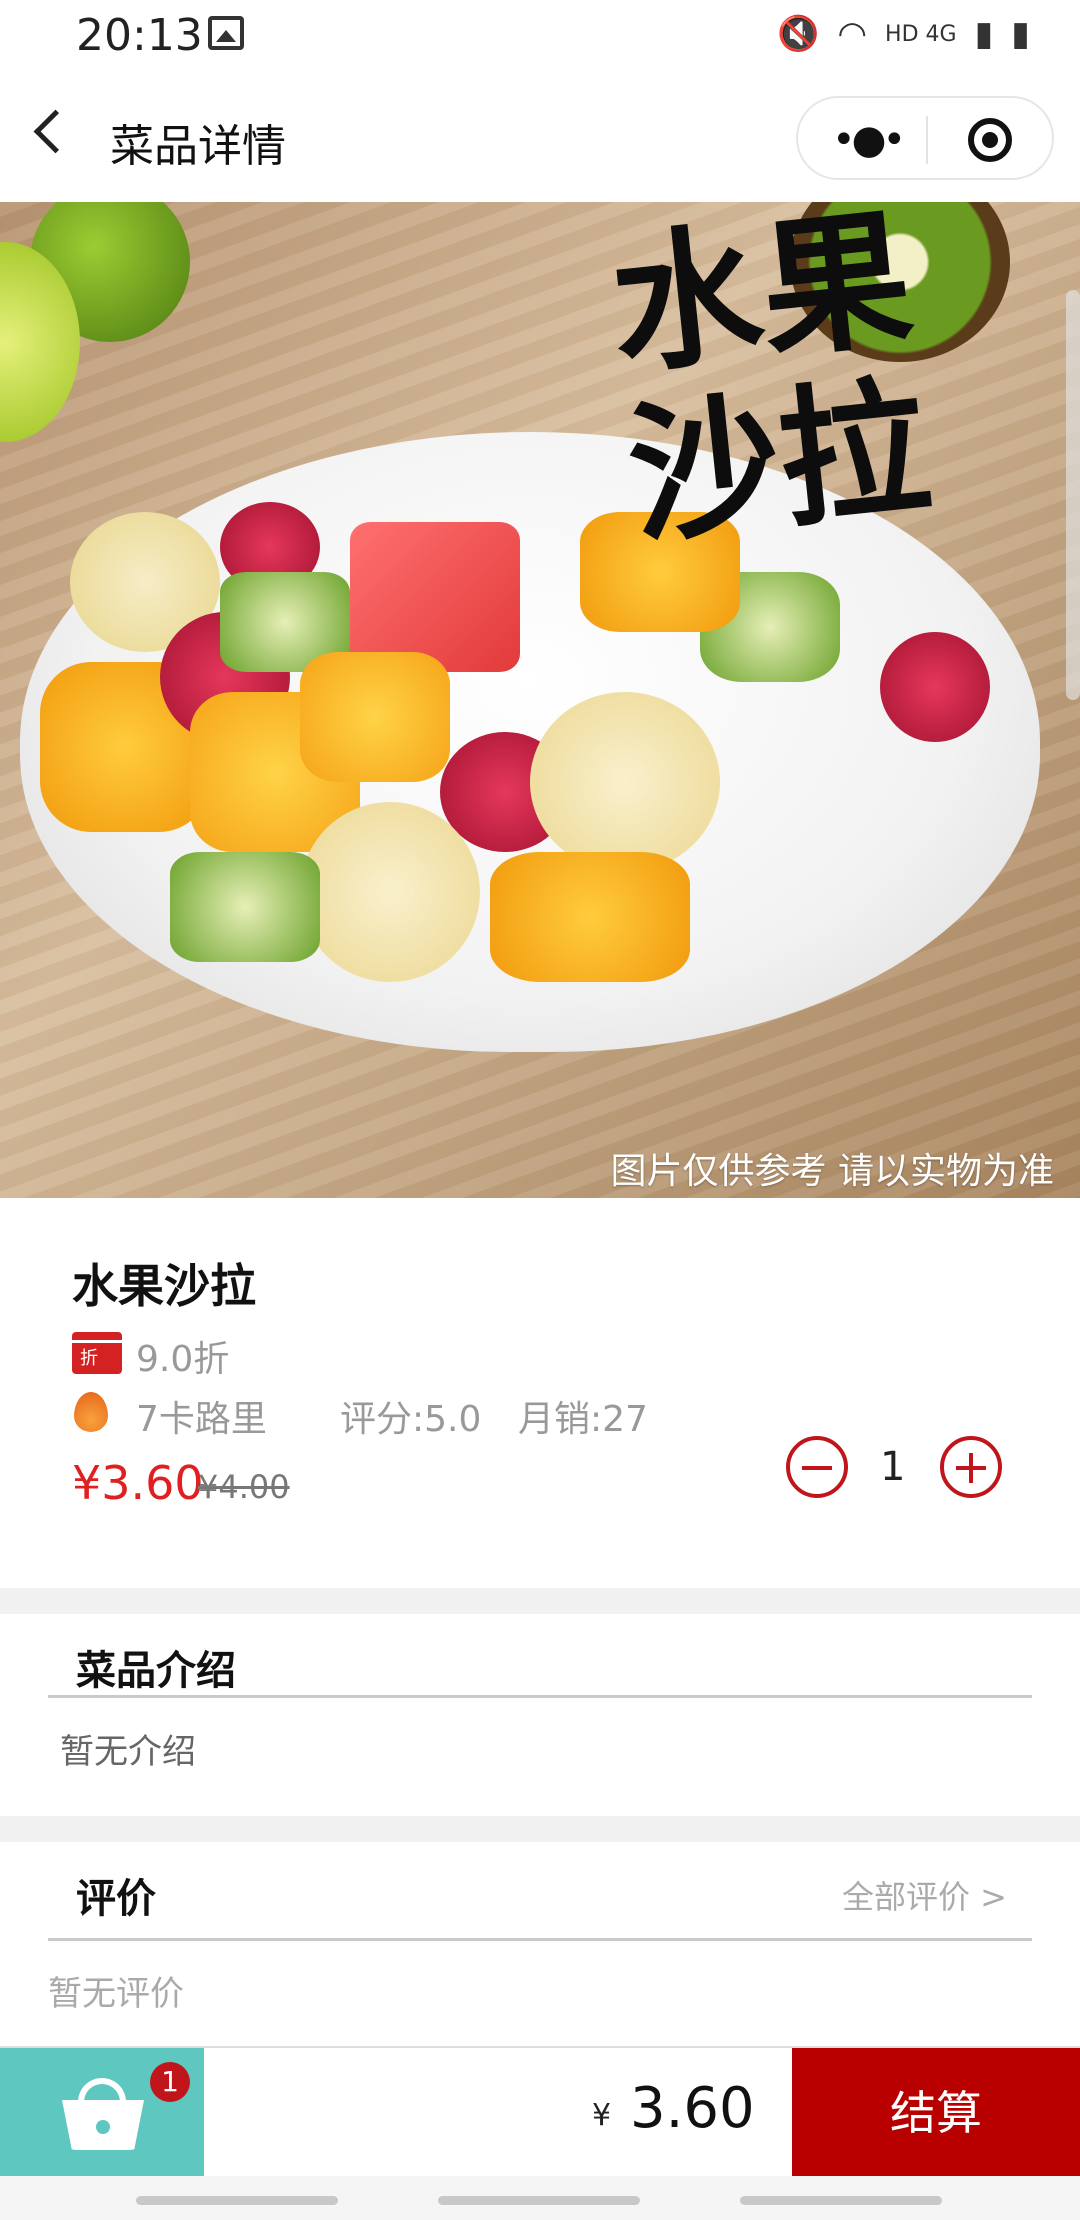 Image resolution: width=1080 pixels, height=2220 pixels. I want to click on reviews-underline, so click(540, 1939).